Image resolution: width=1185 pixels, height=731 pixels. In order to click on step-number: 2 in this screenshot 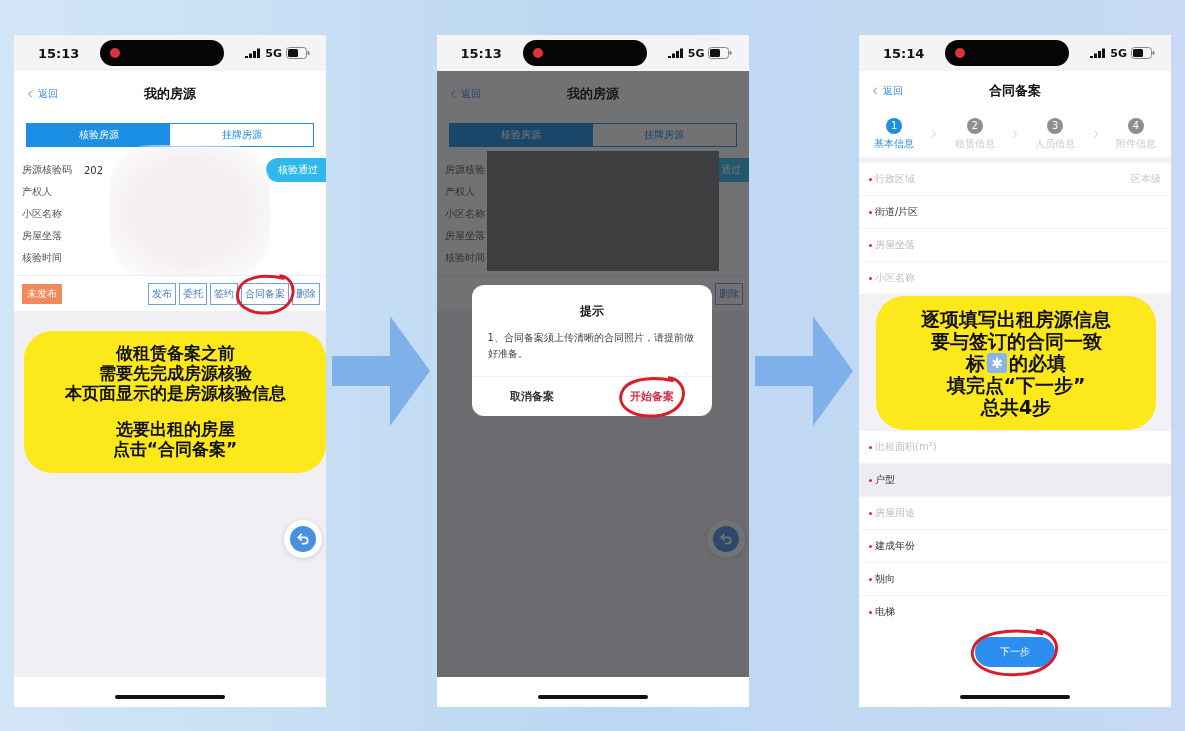, I will do `click(974, 125)`.